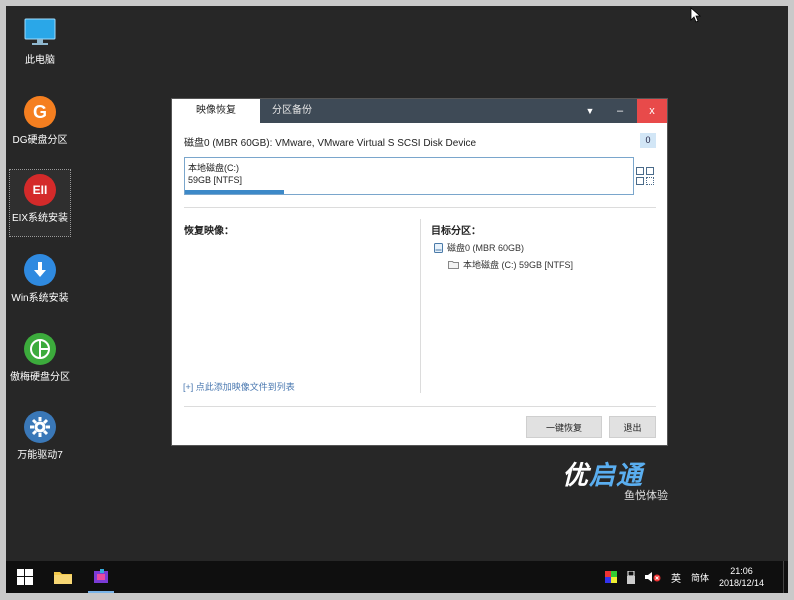 The width and height of the screenshot is (794, 600). I want to click on tray-color-app-icon, so click(610, 577).